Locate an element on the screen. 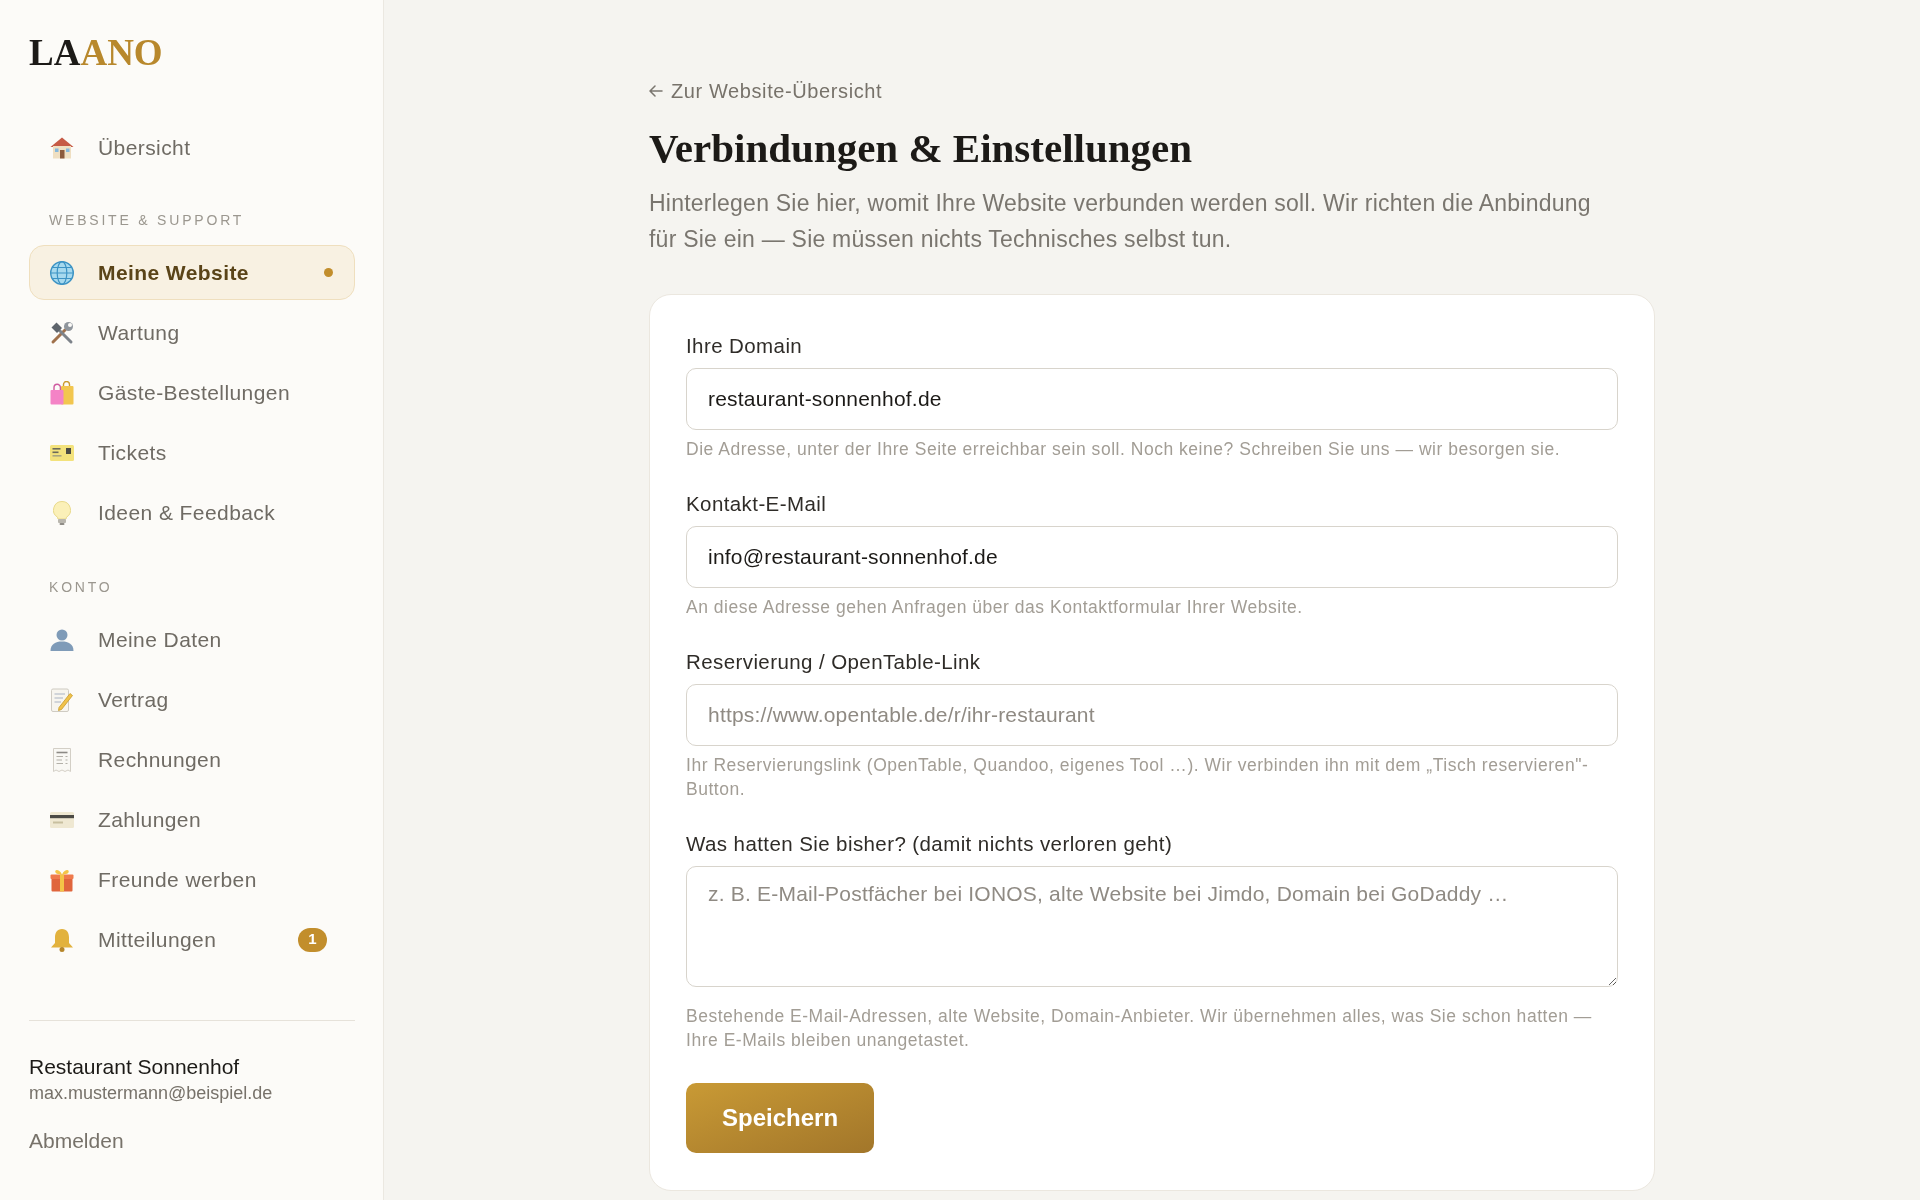 This screenshot has width=1920, height=1200. light-bulb-icon is located at coordinates (62, 512).